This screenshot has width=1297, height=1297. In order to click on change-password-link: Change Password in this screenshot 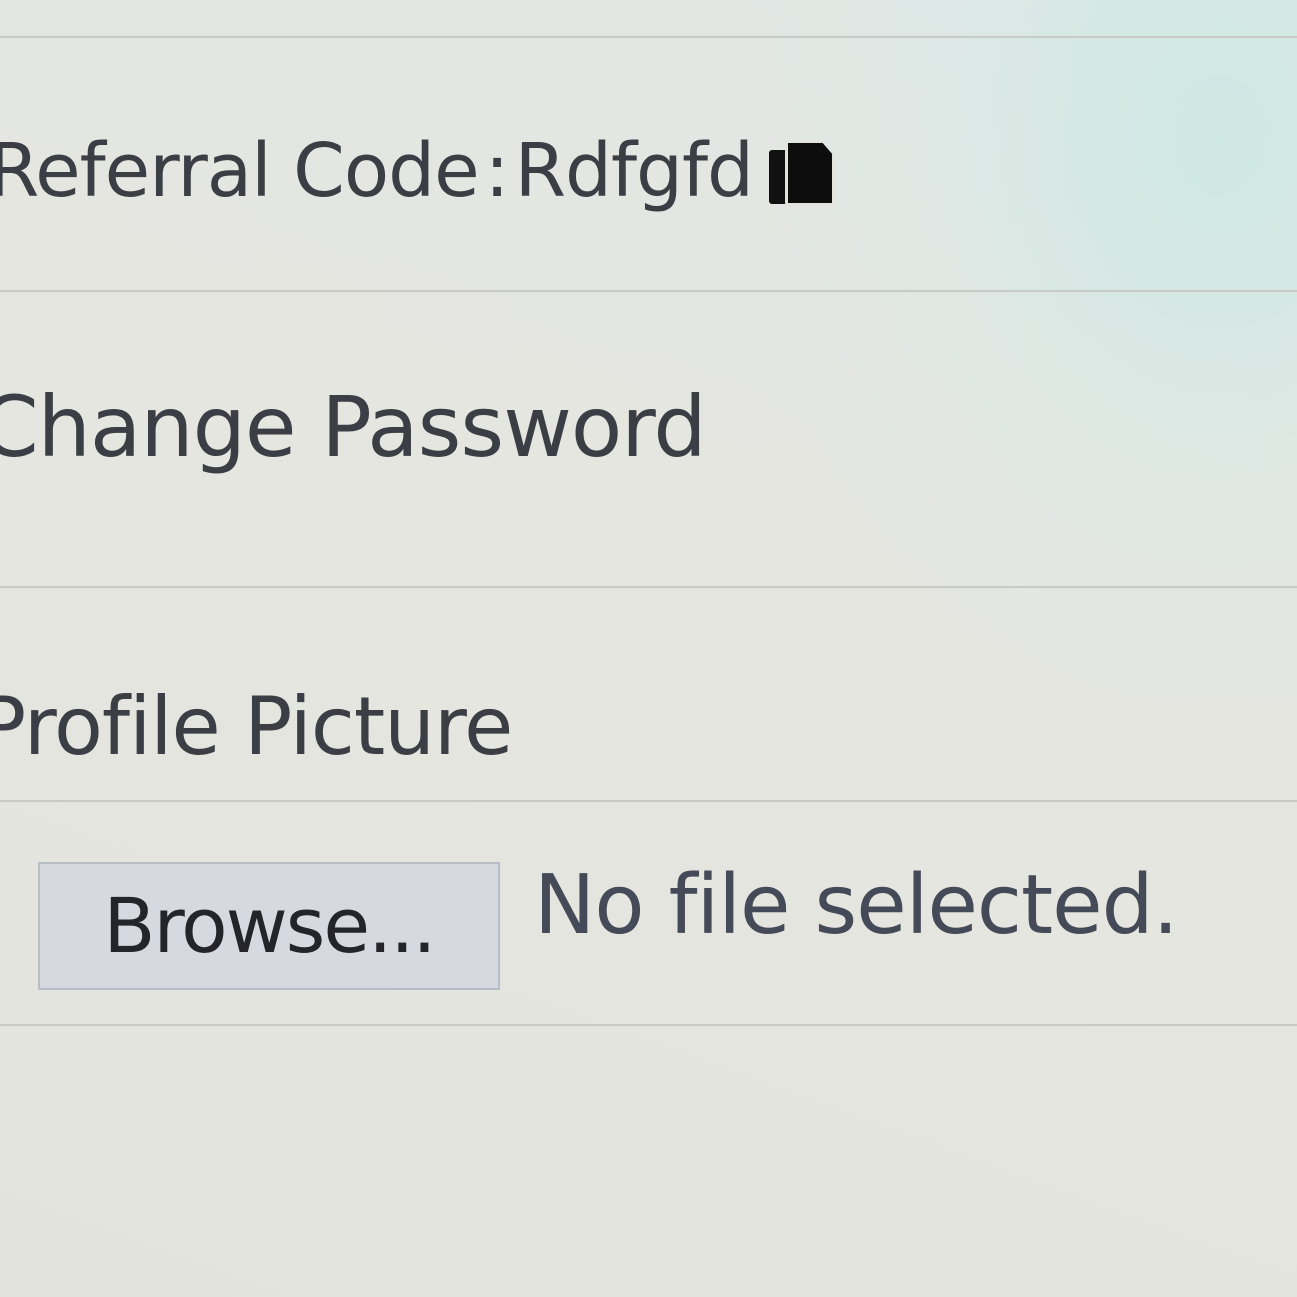, I will do `click(353, 427)`.